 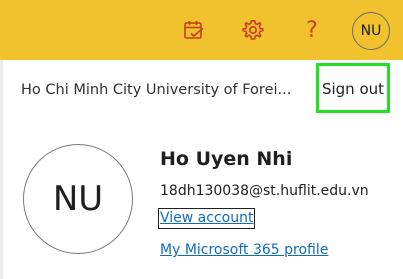 I want to click on gear-icon, so click(x=253, y=30).